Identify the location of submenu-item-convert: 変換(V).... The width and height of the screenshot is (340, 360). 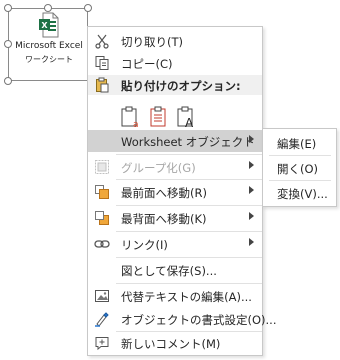
(299, 193).